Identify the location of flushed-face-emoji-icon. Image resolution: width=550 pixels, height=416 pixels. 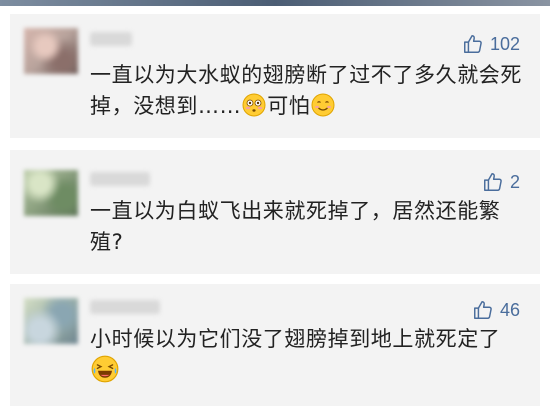
(254, 105).